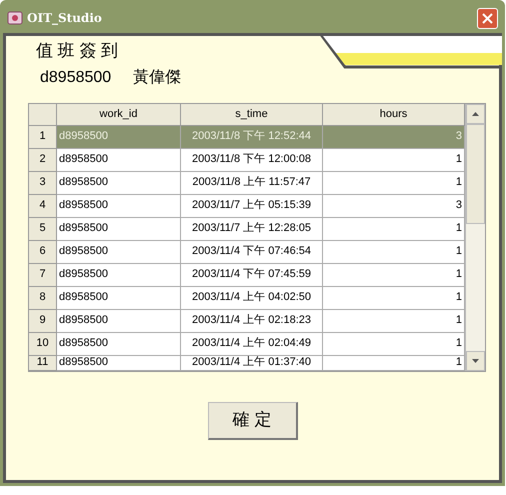 The height and width of the screenshot is (495, 506). I want to click on row-number: 9, so click(43, 321).